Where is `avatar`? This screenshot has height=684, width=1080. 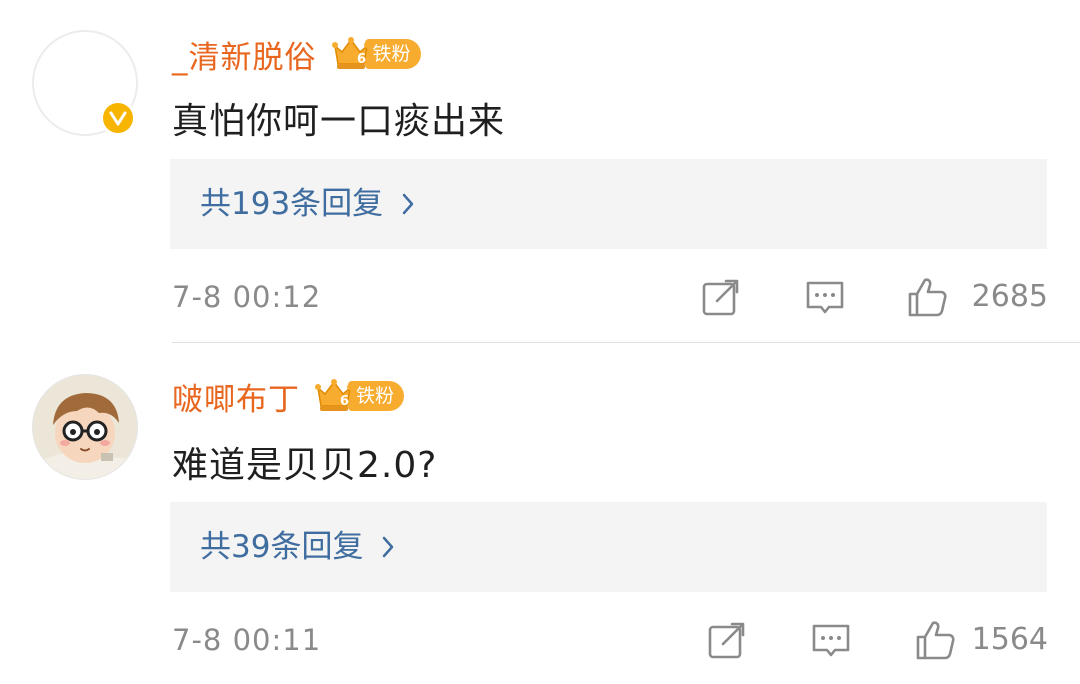
avatar is located at coordinates (85, 427).